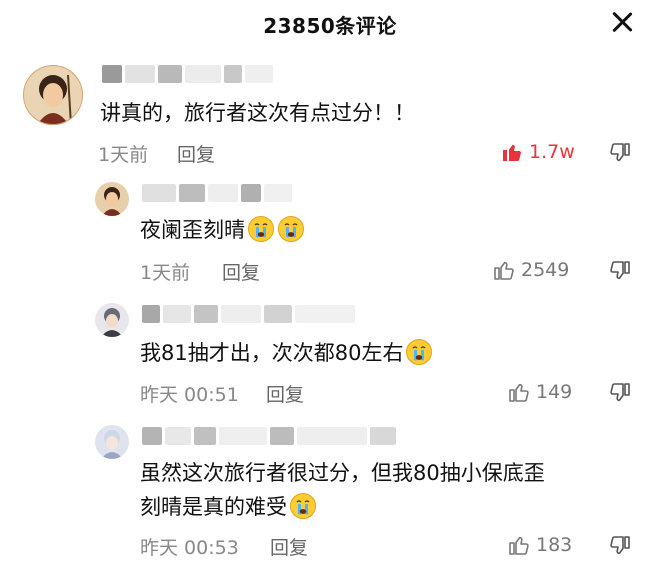 The image size is (660, 568). I want to click on comment-time: 昨天 00:53, so click(189, 548).